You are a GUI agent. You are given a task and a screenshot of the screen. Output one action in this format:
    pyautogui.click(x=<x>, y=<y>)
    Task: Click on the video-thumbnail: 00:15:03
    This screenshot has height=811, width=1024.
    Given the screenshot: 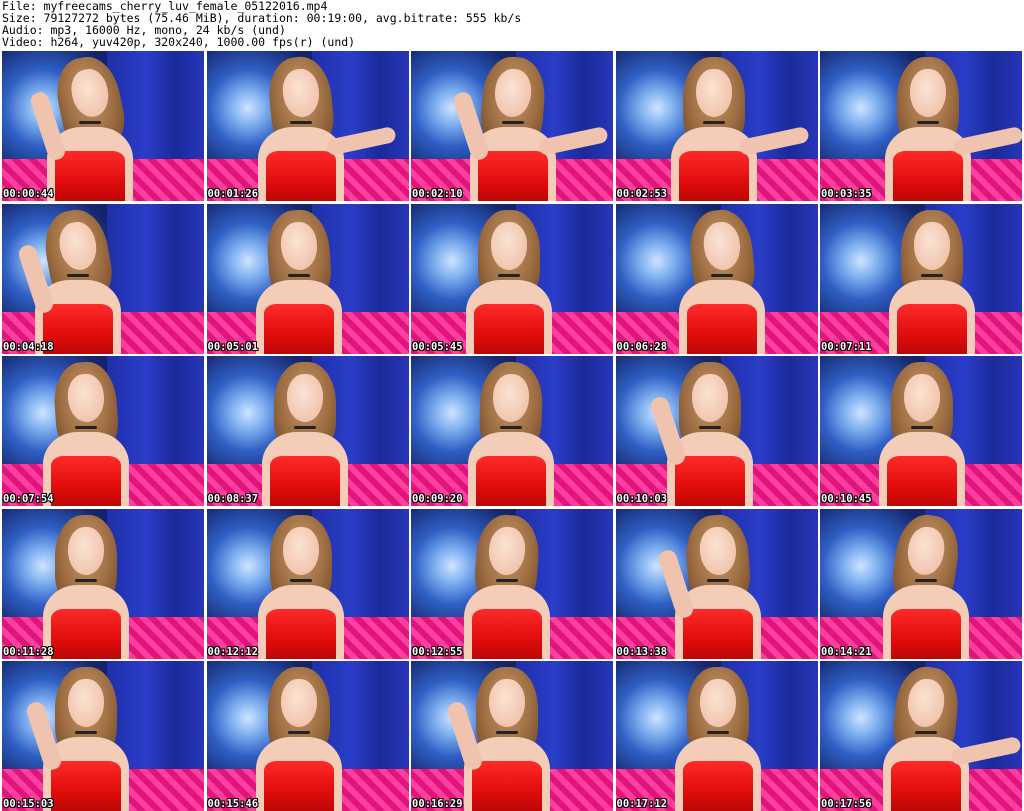 What is the action you would take?
    pyautogui.click(x=103, y=736)
    